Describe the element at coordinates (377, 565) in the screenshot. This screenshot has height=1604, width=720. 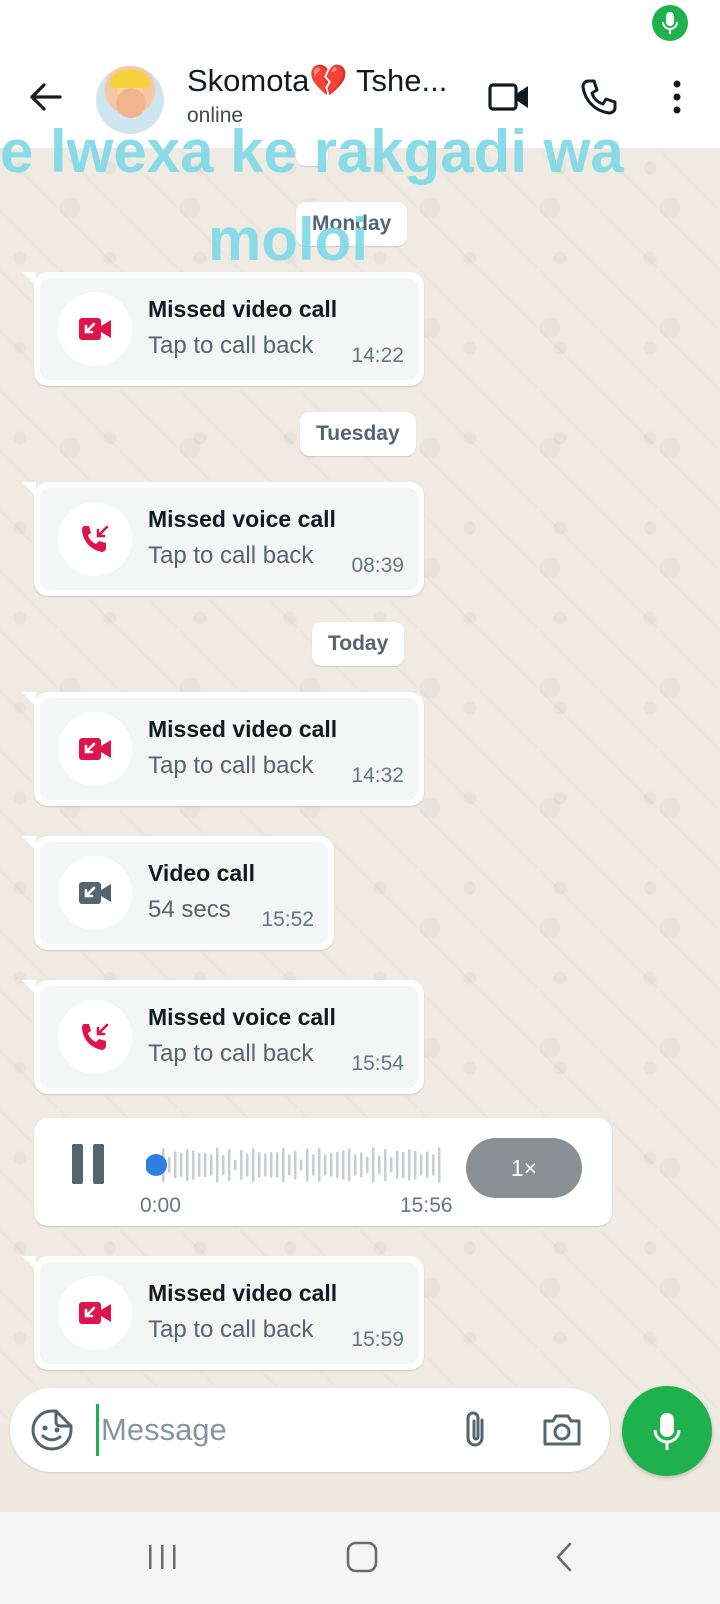
I see `message-time: 08:39` at that location.